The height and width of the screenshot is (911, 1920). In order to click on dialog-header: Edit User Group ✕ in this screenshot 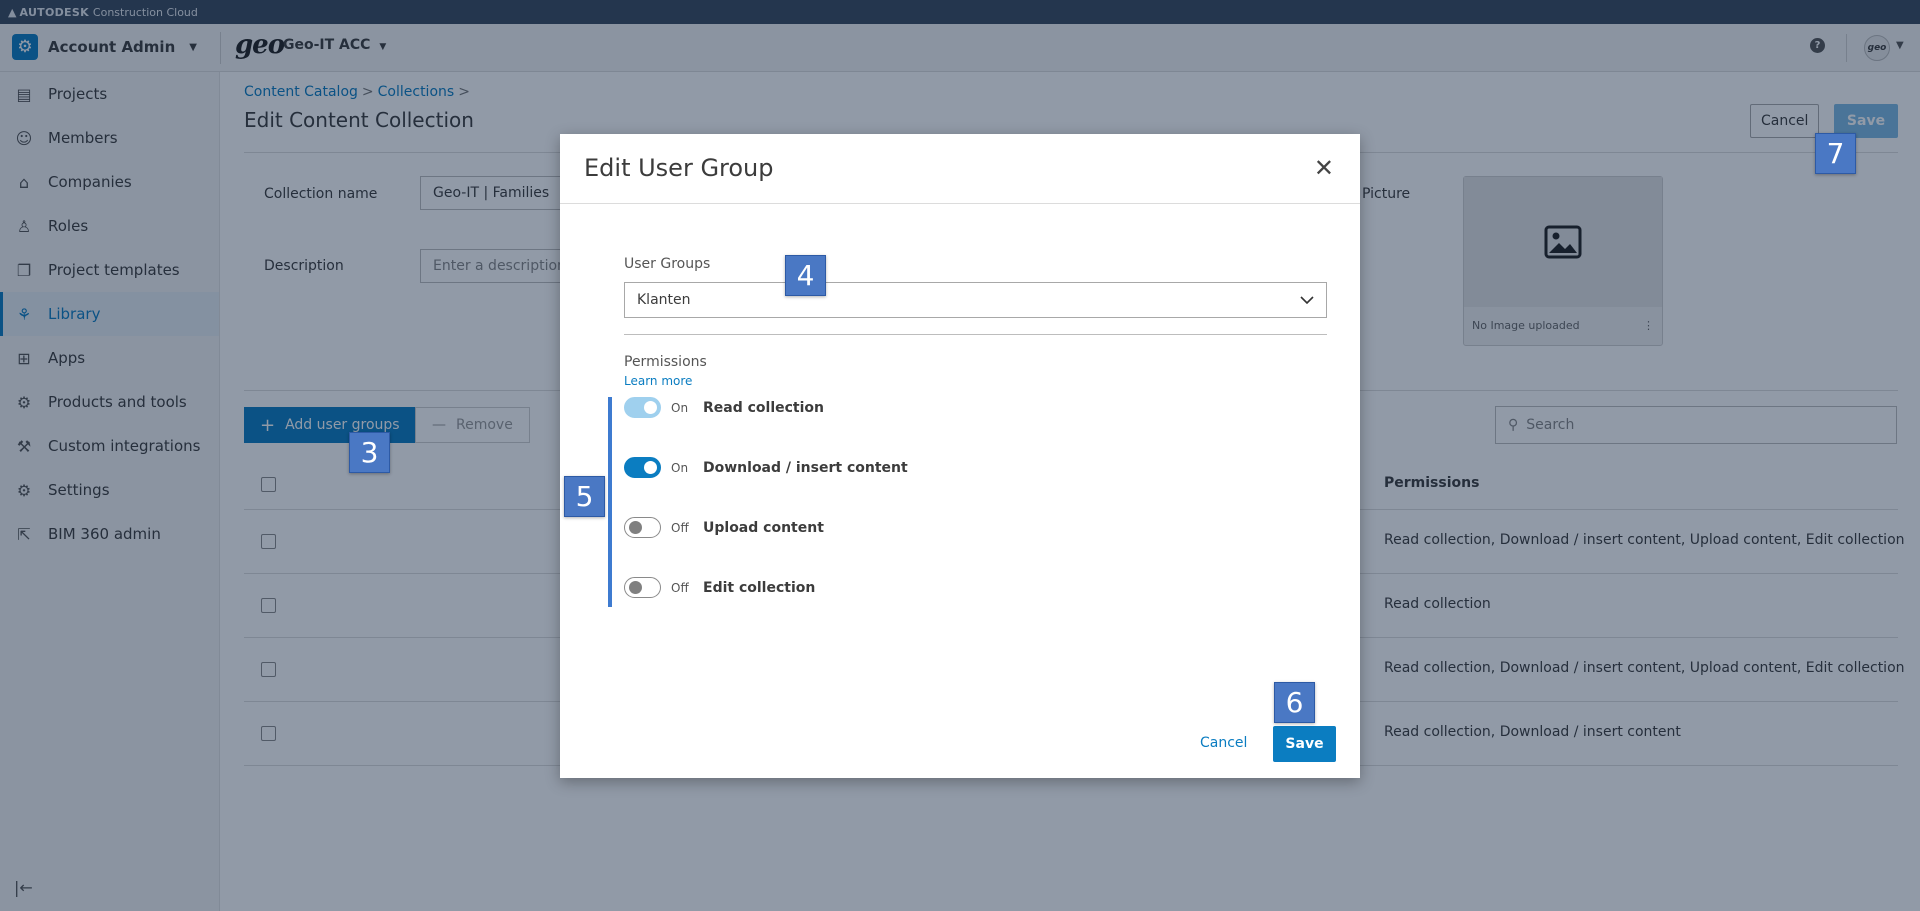, I will do `click(960, 169)`.